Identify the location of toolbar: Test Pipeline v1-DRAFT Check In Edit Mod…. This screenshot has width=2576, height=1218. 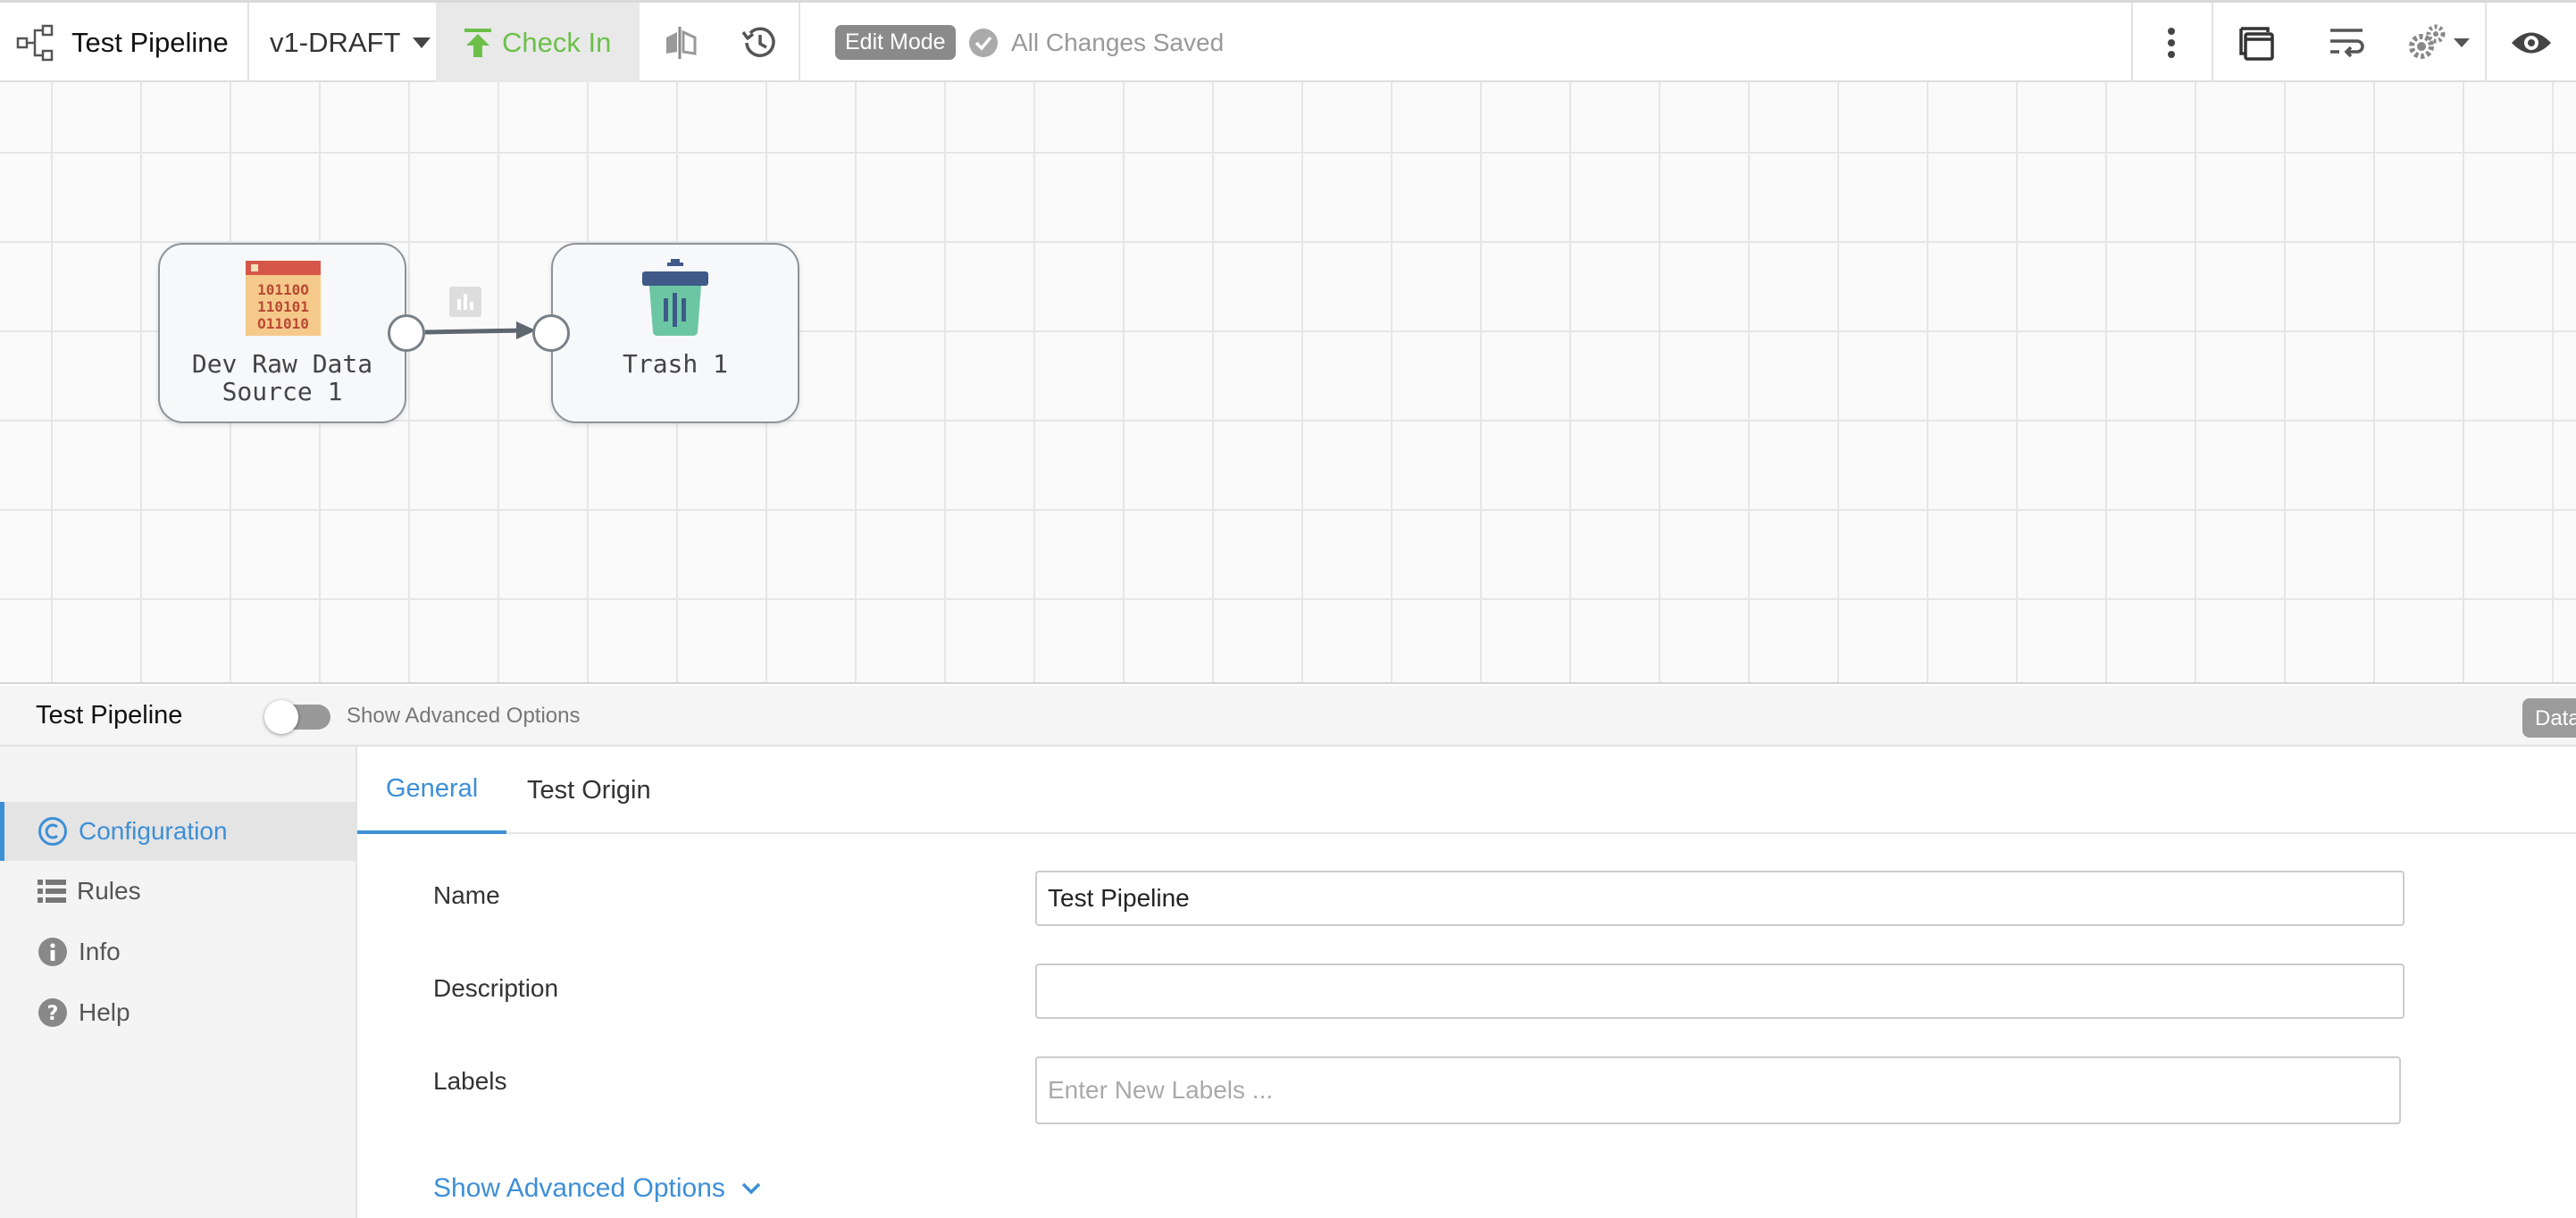
(1288, 41).